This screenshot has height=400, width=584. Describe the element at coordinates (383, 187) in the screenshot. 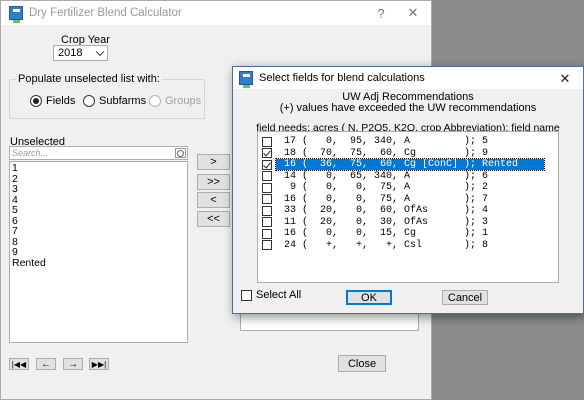

I see `field-row-text: 9 ( 0, 0, 75, A ); 2` at that location.